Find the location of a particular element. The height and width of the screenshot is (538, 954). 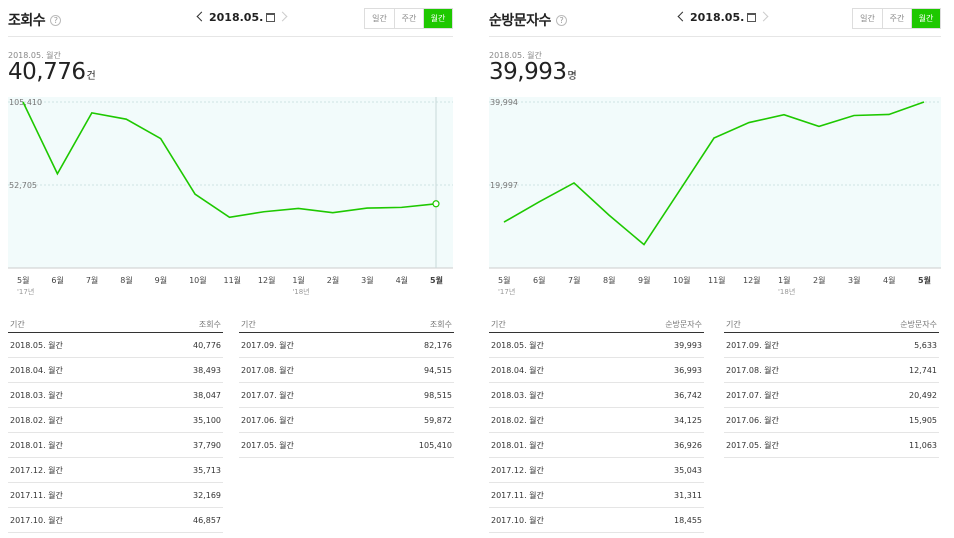

value-cell: 31,311 is located at coordinates (688, 495).